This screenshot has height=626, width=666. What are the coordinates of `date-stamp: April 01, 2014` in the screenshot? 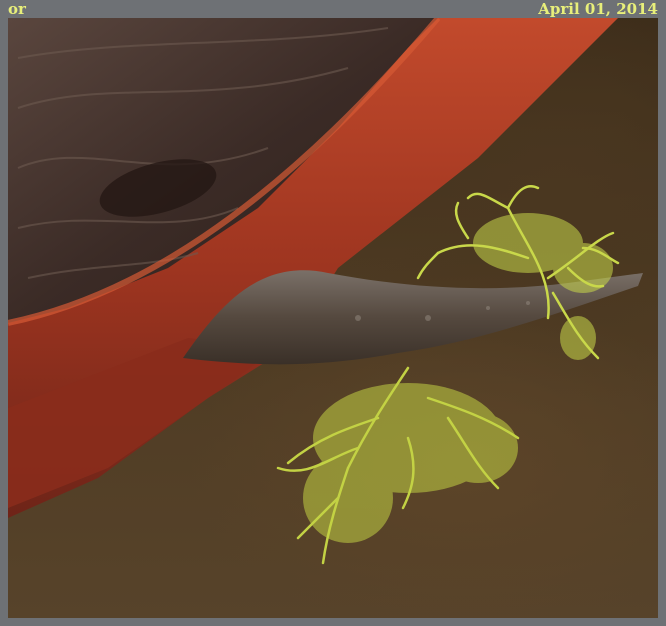 It's located at (598, 9).